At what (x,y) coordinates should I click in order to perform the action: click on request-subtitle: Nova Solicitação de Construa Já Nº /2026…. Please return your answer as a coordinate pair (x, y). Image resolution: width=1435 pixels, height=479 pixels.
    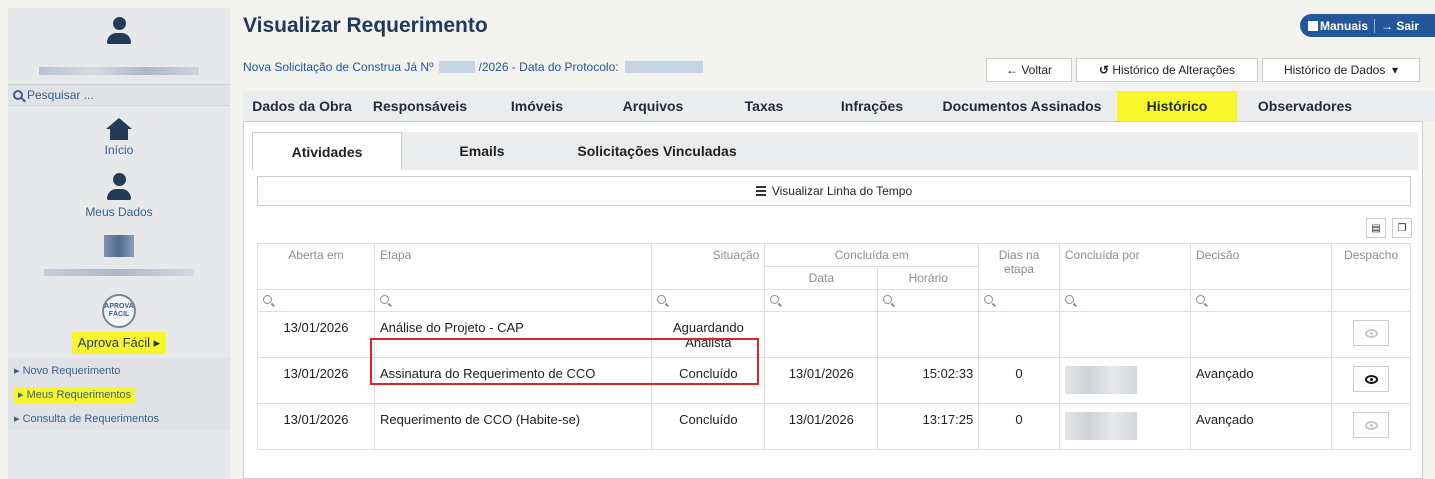
    Looking at the image, I should click on (473, 67).